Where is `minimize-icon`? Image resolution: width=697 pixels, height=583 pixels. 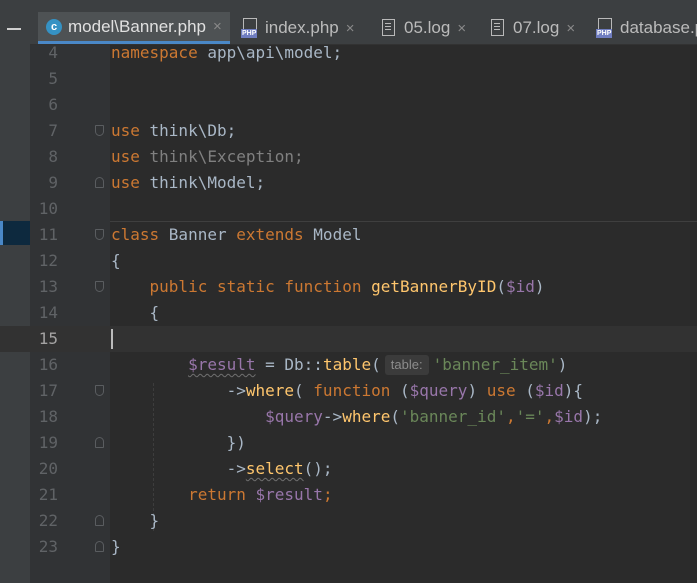 minimize-icon is located at coordinates (14, 29).